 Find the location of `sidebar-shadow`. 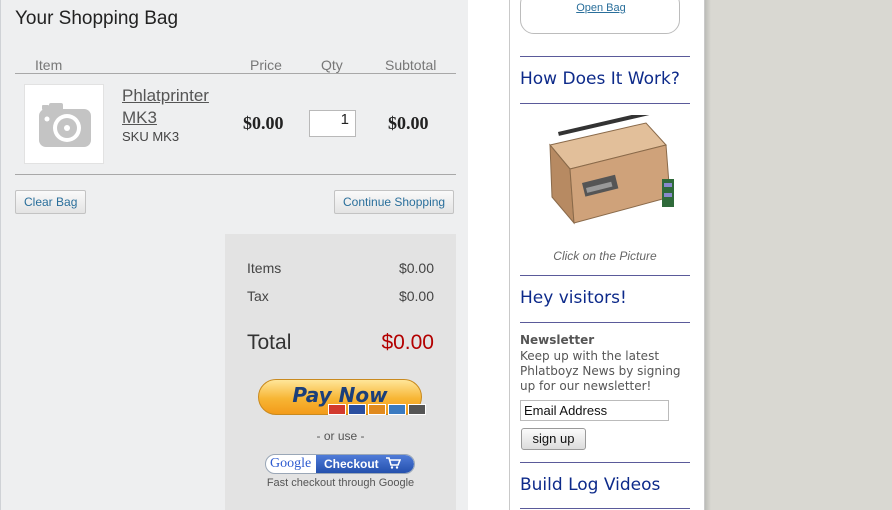

sidebar-shadow is located at coordinates (708, 255).